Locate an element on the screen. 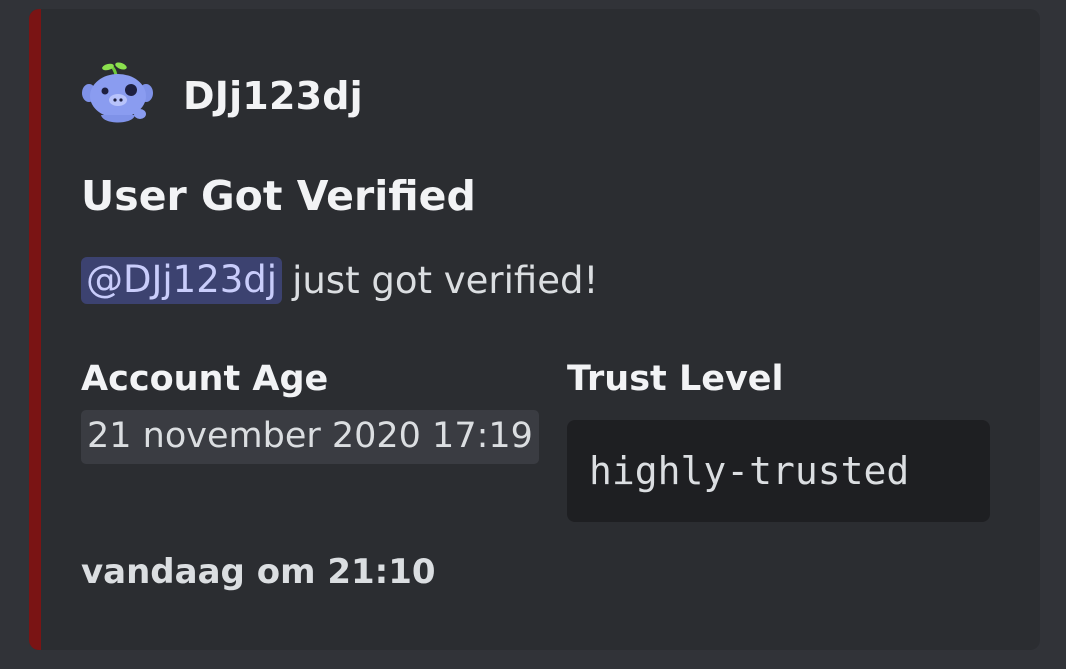  embed-author: DJj123dj is located at coordinates (222, 96).